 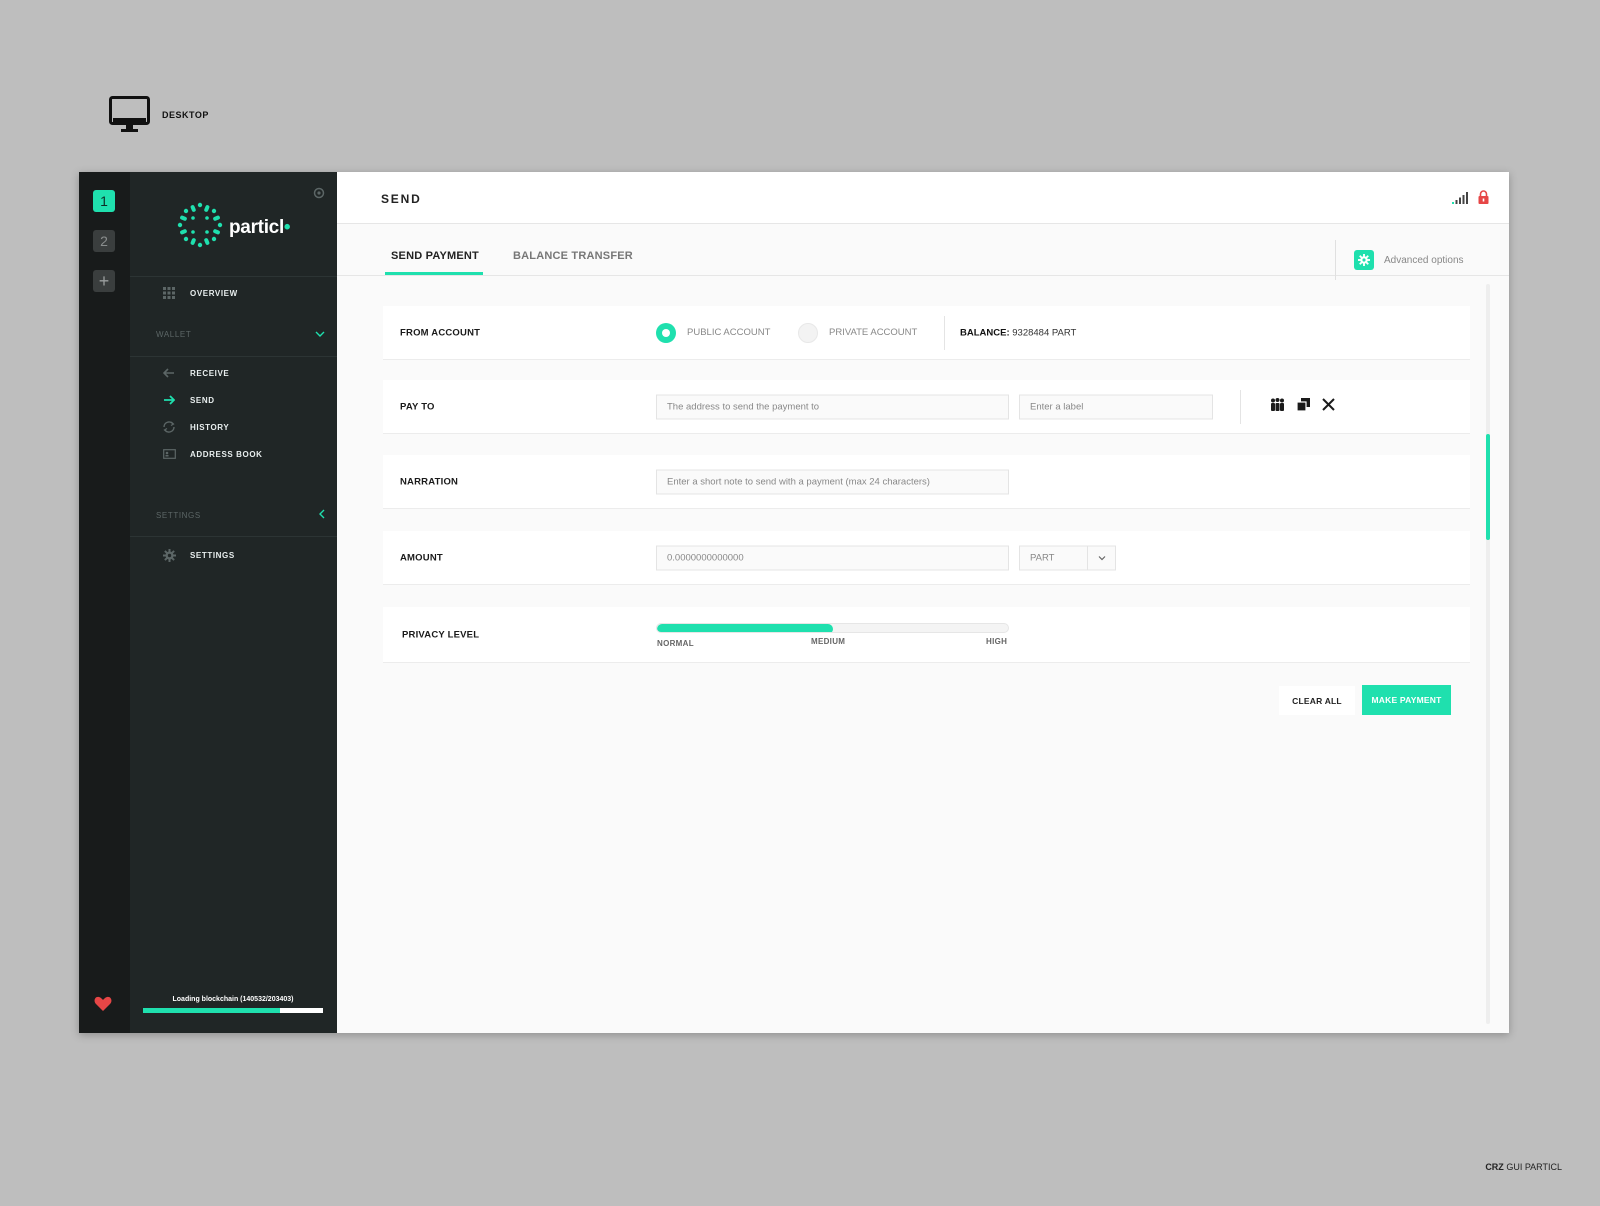 What do you see at coordinates (322, 515) in the screenshot?
I see `chevron-left-icon` at bounding box center [322, 515].